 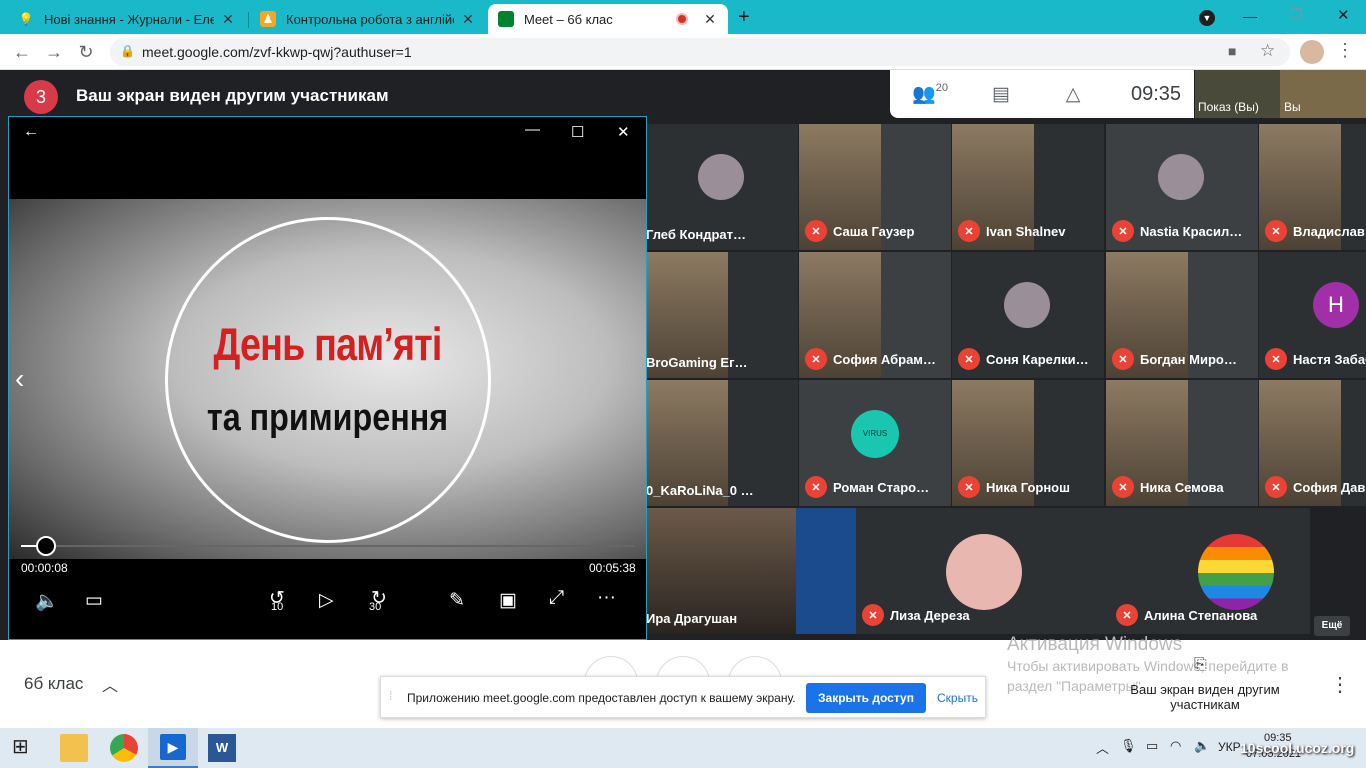 What do you see at coordinates (26, 748) in the screenshot?
I see `windows-start-icon: ⊞` at bounding box center [26, 748].